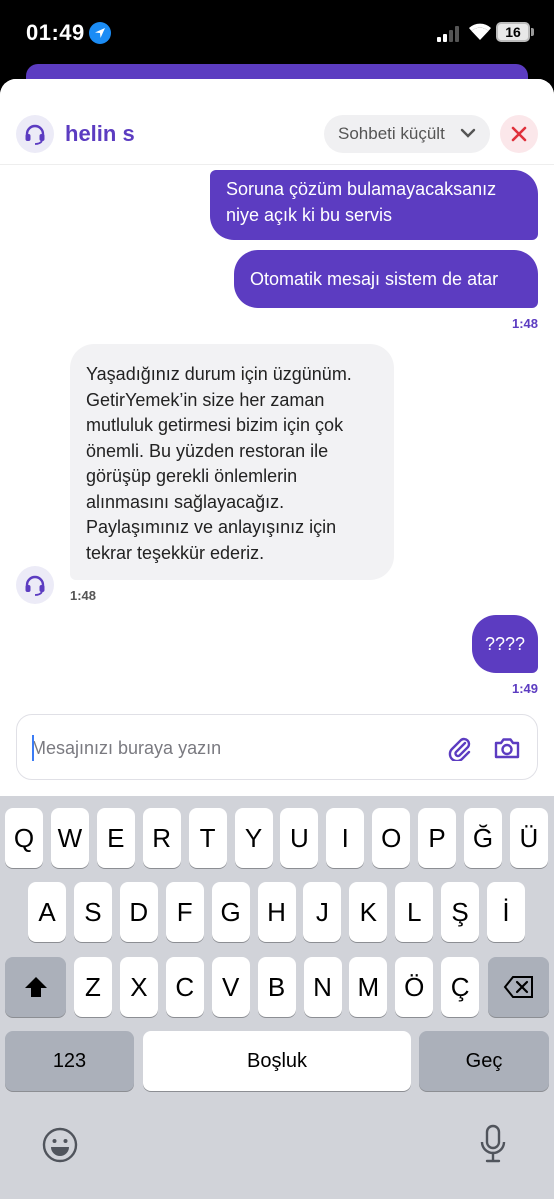 Image resolution: width=554 pixels, height=1199 pixels. I want to click on message-line: ????, so click(505, 644).